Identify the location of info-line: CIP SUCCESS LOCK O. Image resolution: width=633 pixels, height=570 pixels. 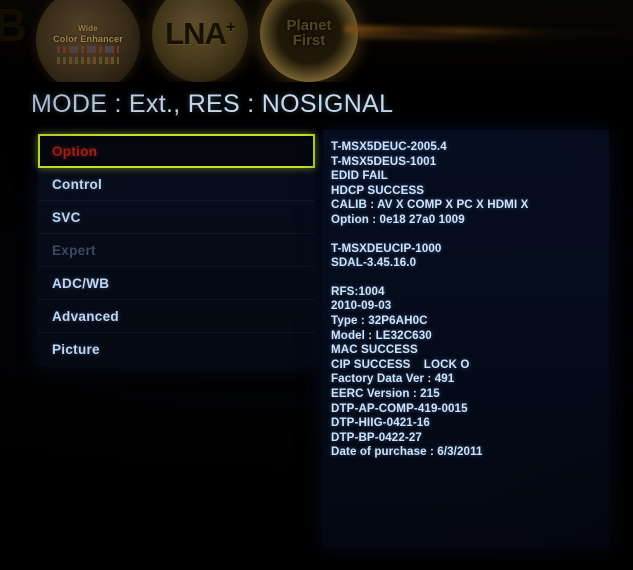
(400, 364).